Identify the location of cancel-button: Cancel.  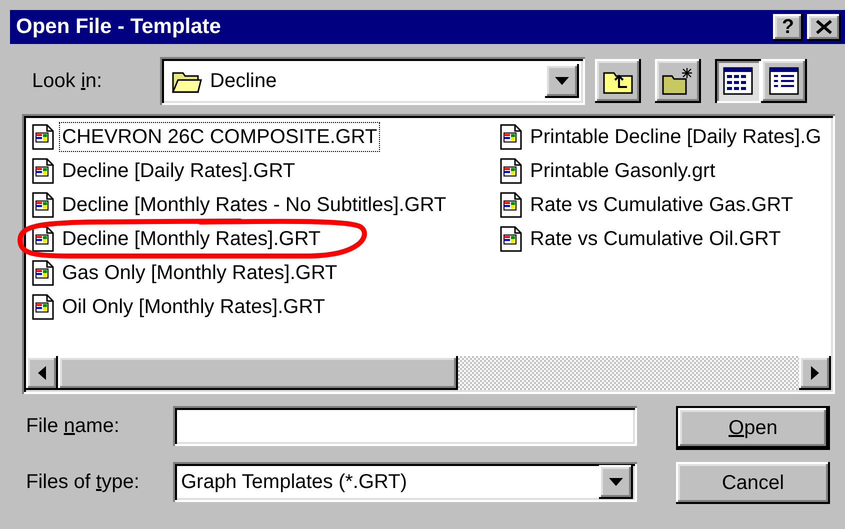
(753, 483).